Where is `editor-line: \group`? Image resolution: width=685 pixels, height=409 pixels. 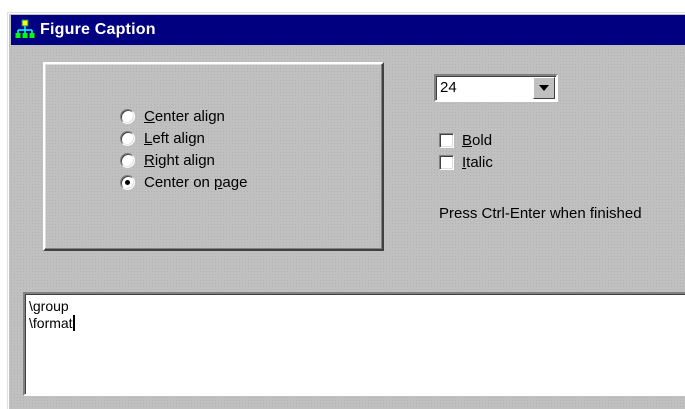 editor-line: \group is located at coordinates (49, 306).